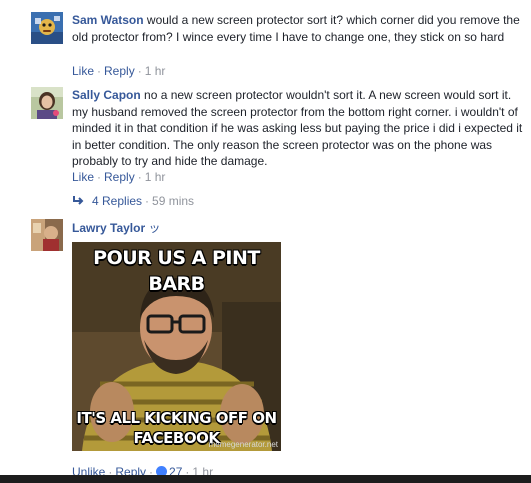  I want to click on comment-author: Sally Capon, so click(106, 95).